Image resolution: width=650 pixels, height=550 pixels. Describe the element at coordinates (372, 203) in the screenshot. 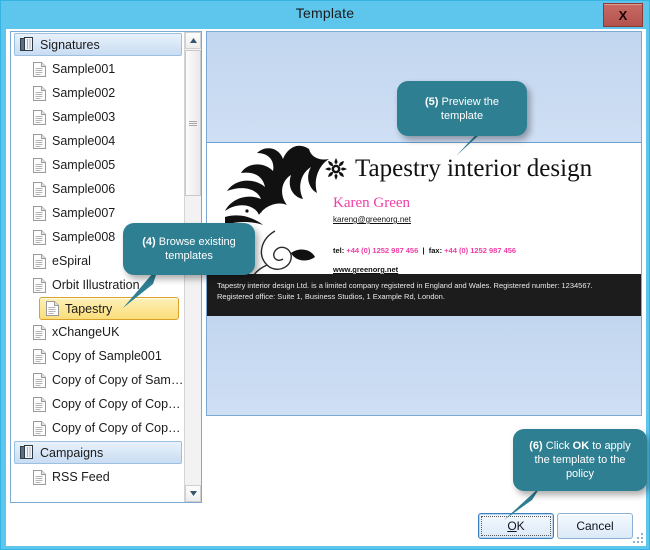

I see `contact-name: Karen Green` at that location.